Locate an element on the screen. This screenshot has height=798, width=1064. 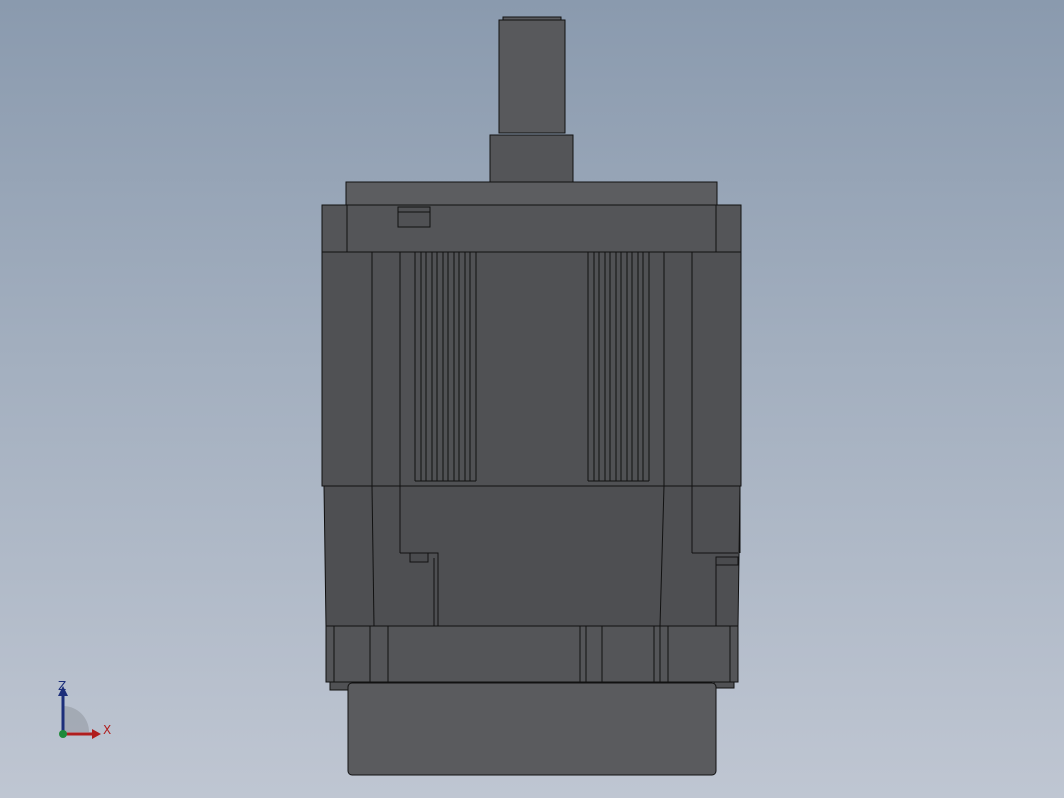
z-axis-label: Z is located at coordinates (62, 686).